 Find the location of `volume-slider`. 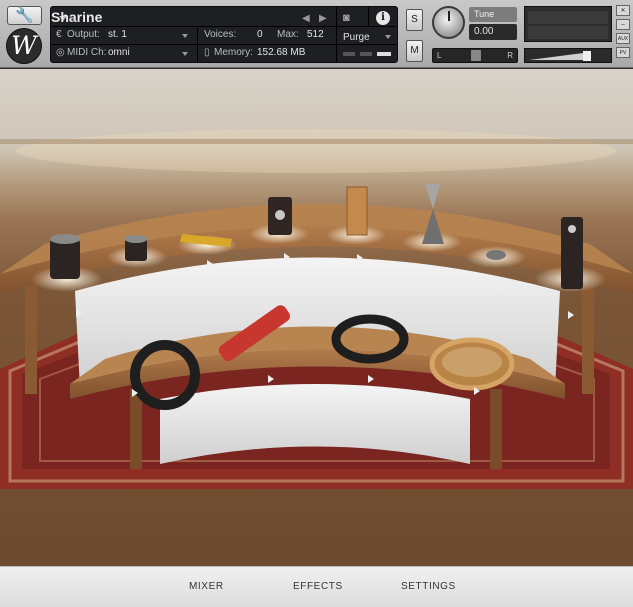

volume-slider is located at coordinates (568, 55).